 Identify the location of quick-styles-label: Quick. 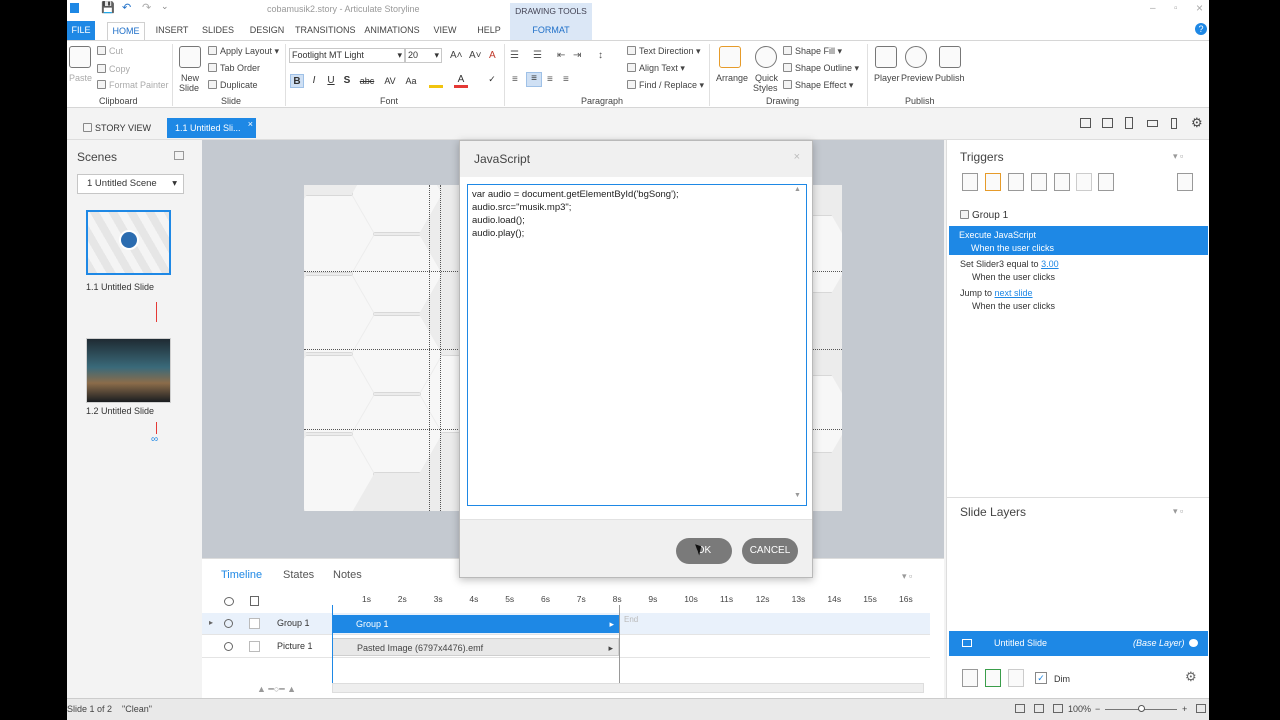
(766, 78).